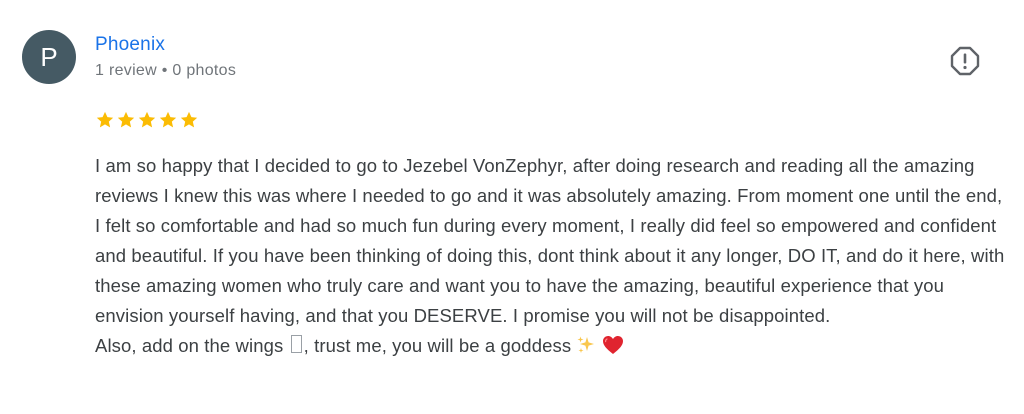  I want to click on report-review-button, so click(965, 61).